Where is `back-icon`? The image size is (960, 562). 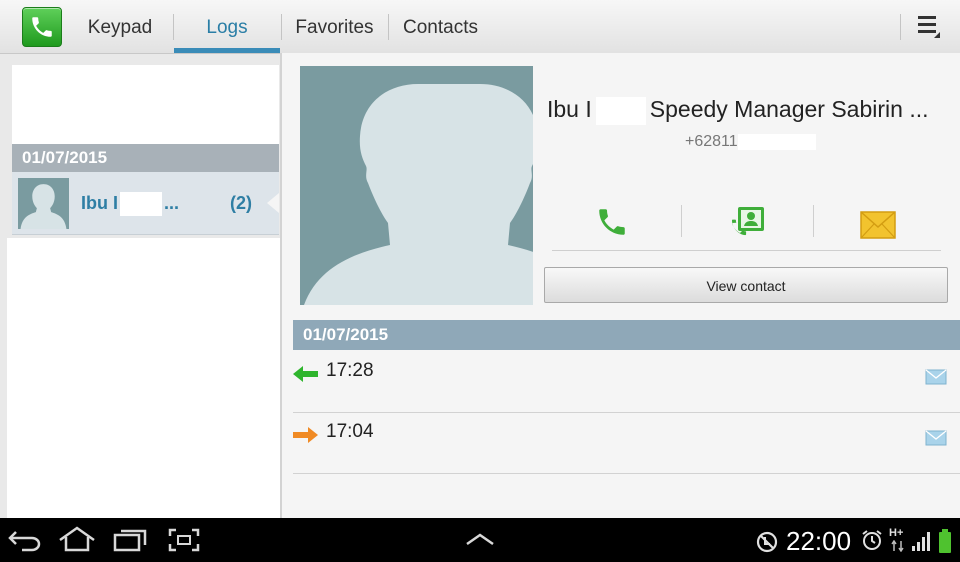
back-icon is located at coordinates (25, 540).